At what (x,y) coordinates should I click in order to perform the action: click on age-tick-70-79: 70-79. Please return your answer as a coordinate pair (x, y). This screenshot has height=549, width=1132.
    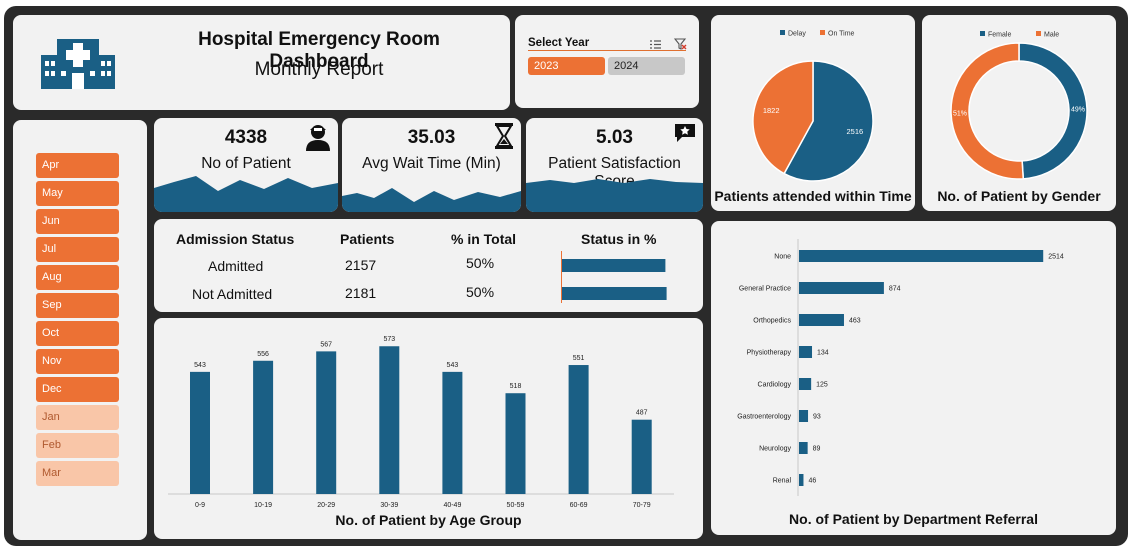
    Looking at the image, I should click on (642, 505).